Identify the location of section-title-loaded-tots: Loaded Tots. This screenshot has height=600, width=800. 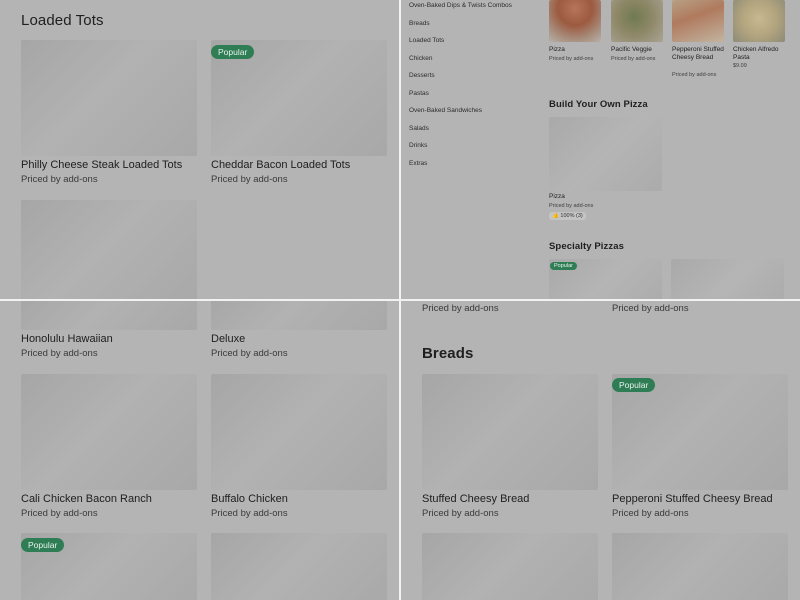
(62, 20).